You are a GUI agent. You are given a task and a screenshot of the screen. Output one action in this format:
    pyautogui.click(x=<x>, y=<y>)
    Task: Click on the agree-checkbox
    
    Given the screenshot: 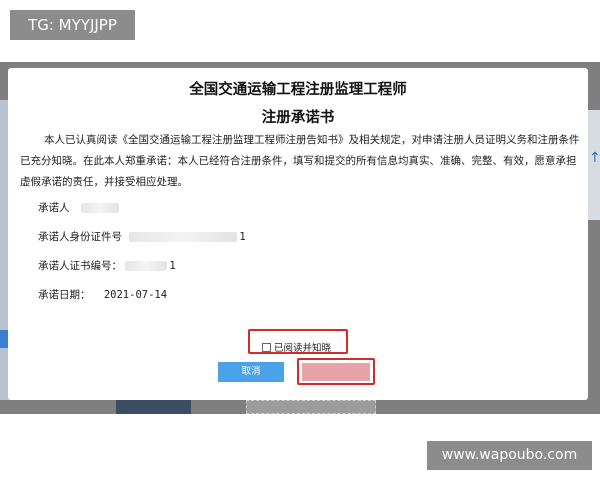 What is the action you would take?
    pyautogui.click(x=266, y=347)
    